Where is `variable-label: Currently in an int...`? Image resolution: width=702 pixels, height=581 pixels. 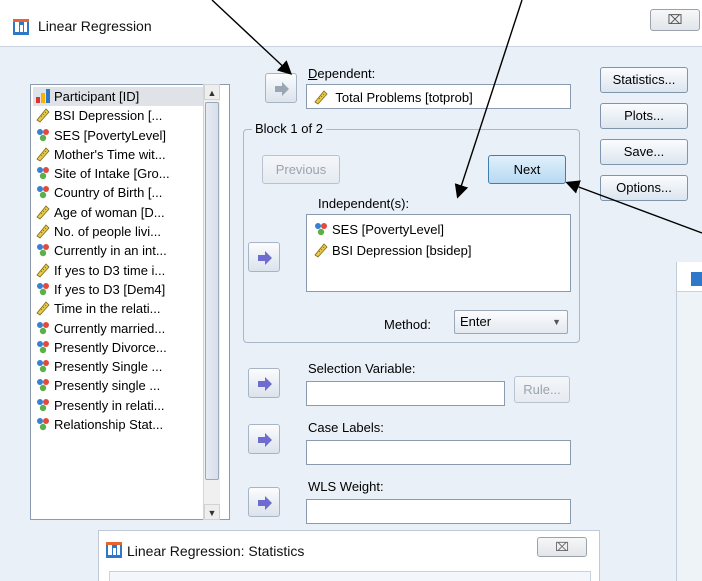 variable-label: Currently in an int... is located at coordinates (110, 251).